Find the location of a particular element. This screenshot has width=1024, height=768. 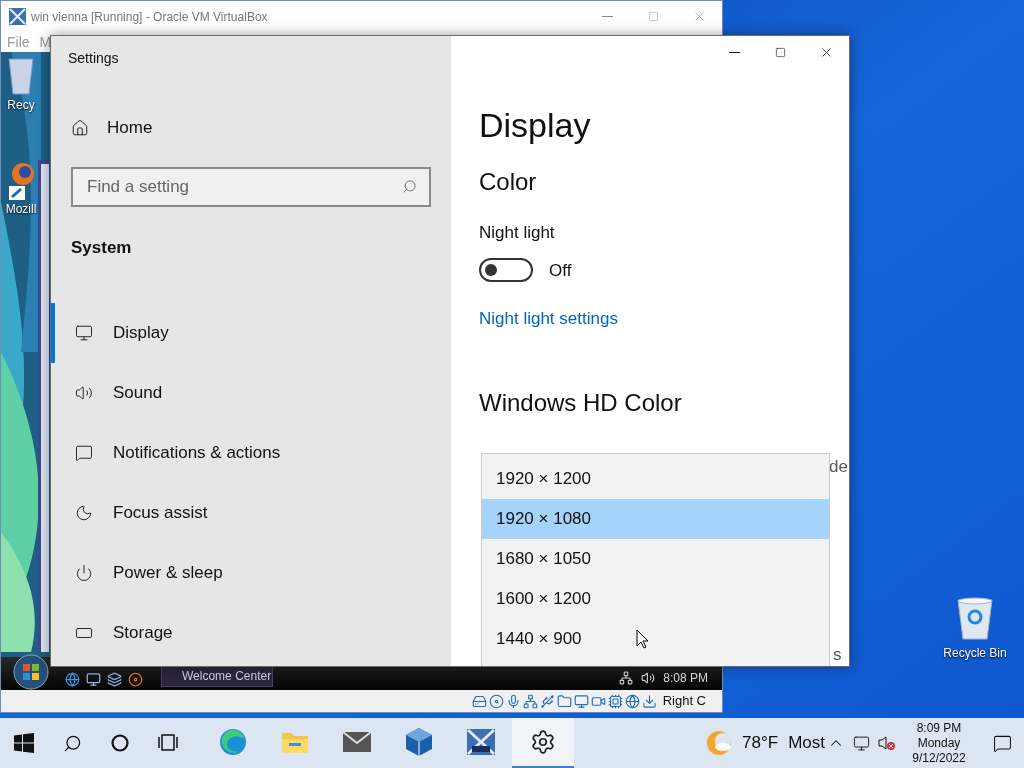

nav-item: Notifications & actions is located at coordinates (251, 452).